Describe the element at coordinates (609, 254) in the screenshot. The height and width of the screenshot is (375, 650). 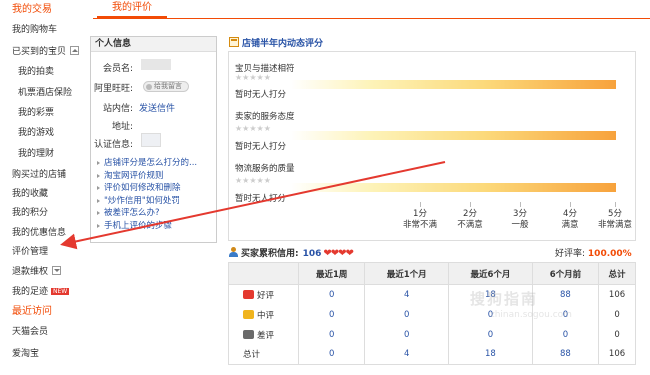
I see `good-rate-value: 100.00%` at that location.